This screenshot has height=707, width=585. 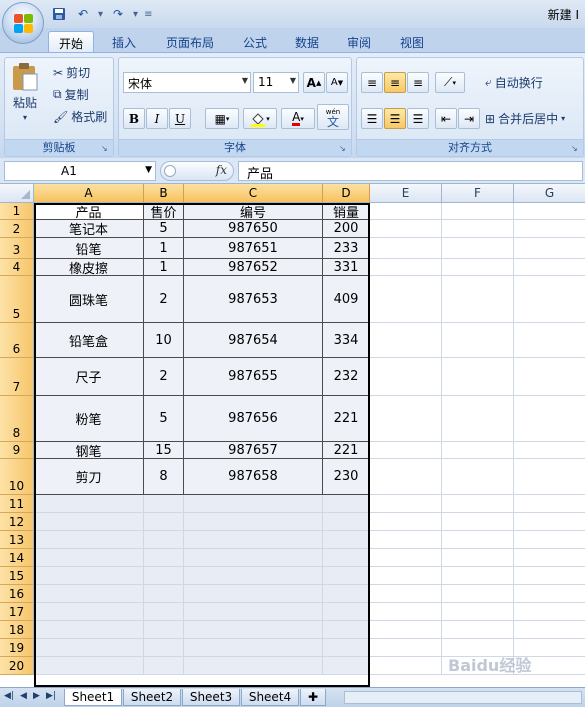 I want to click on cell-b7: 2, so click(x=164, y=377).